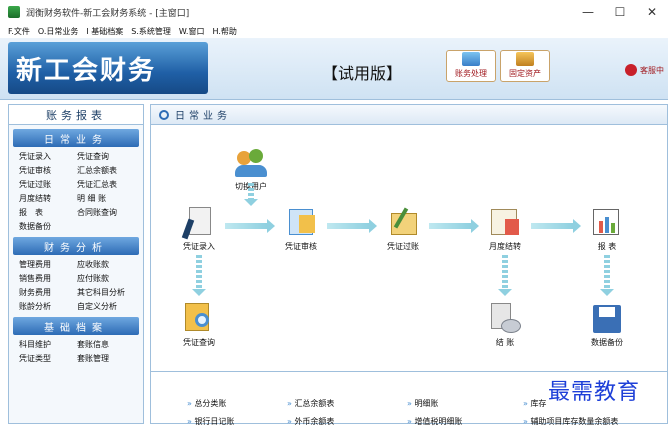 Image resolution: width=668 pixels, height=427 pixels. I want to click on banner: 新工会财务 【试用版】 账务处理 固定资产 客服中, so click(334, 69).